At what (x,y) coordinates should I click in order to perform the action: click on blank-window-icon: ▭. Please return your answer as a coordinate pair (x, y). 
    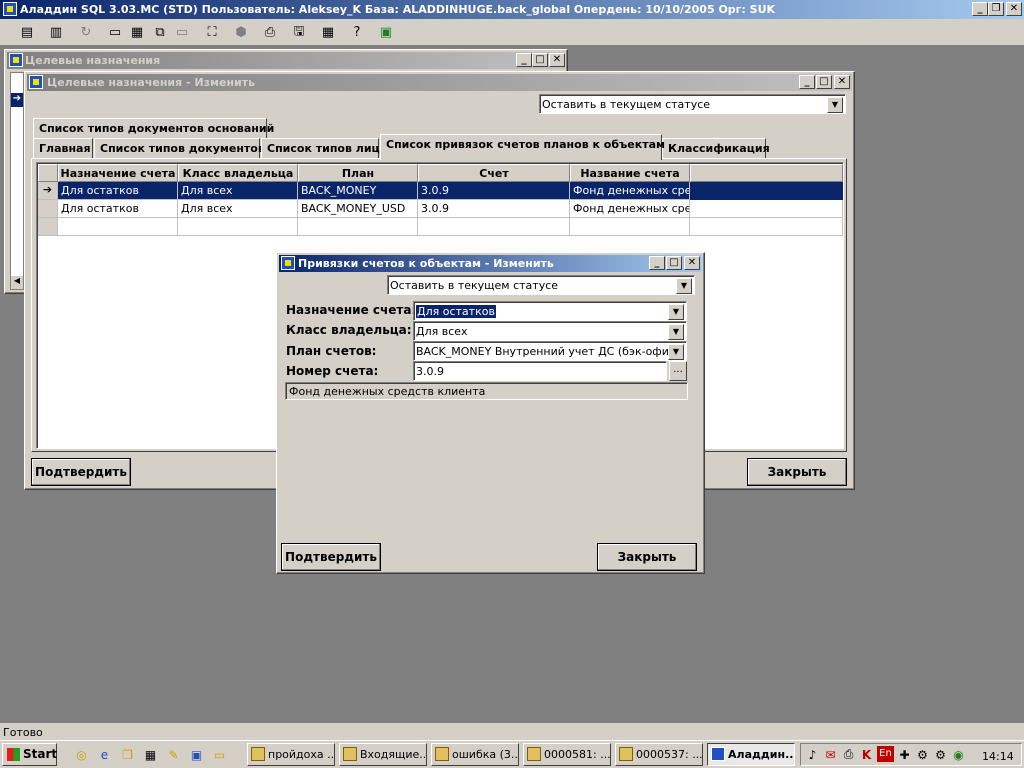
    Looking at the image, I should click on (182, 32).